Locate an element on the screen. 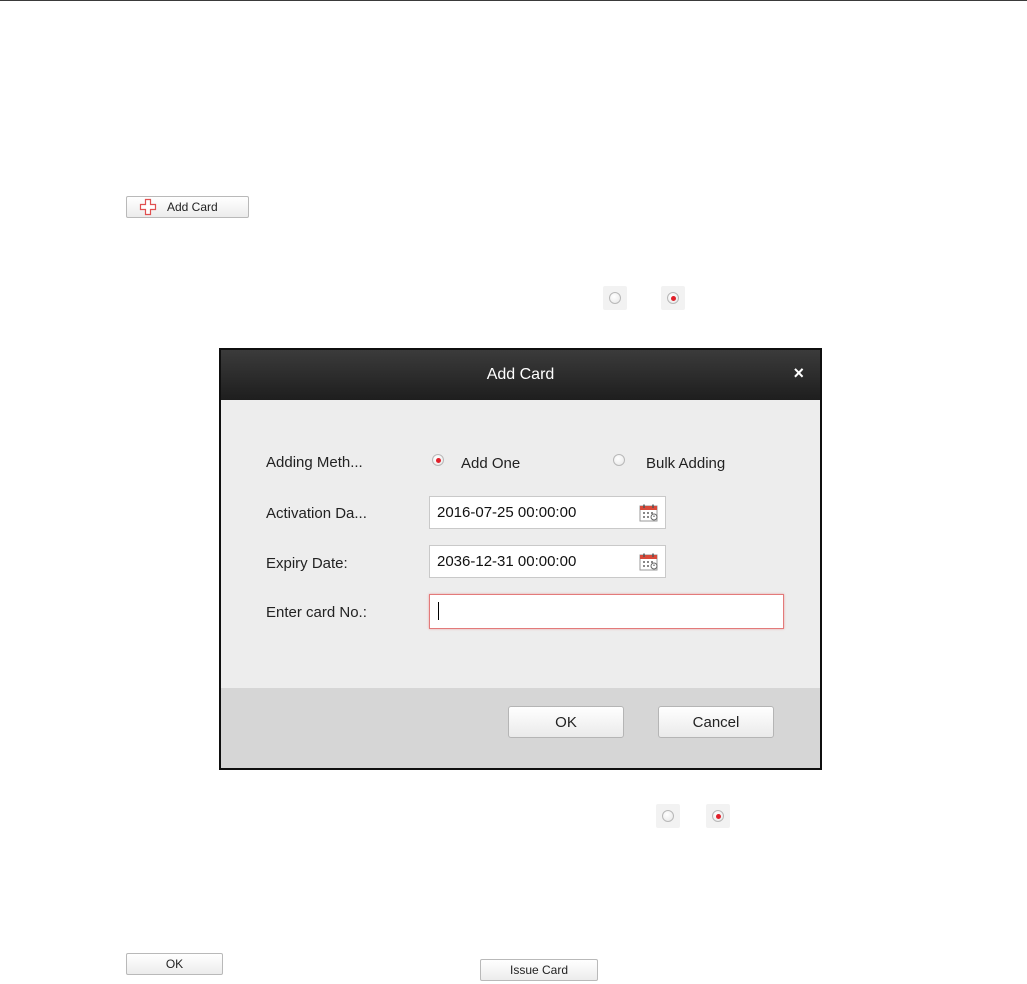  add-card-button: Add Card is located at coordinates (187, 207).